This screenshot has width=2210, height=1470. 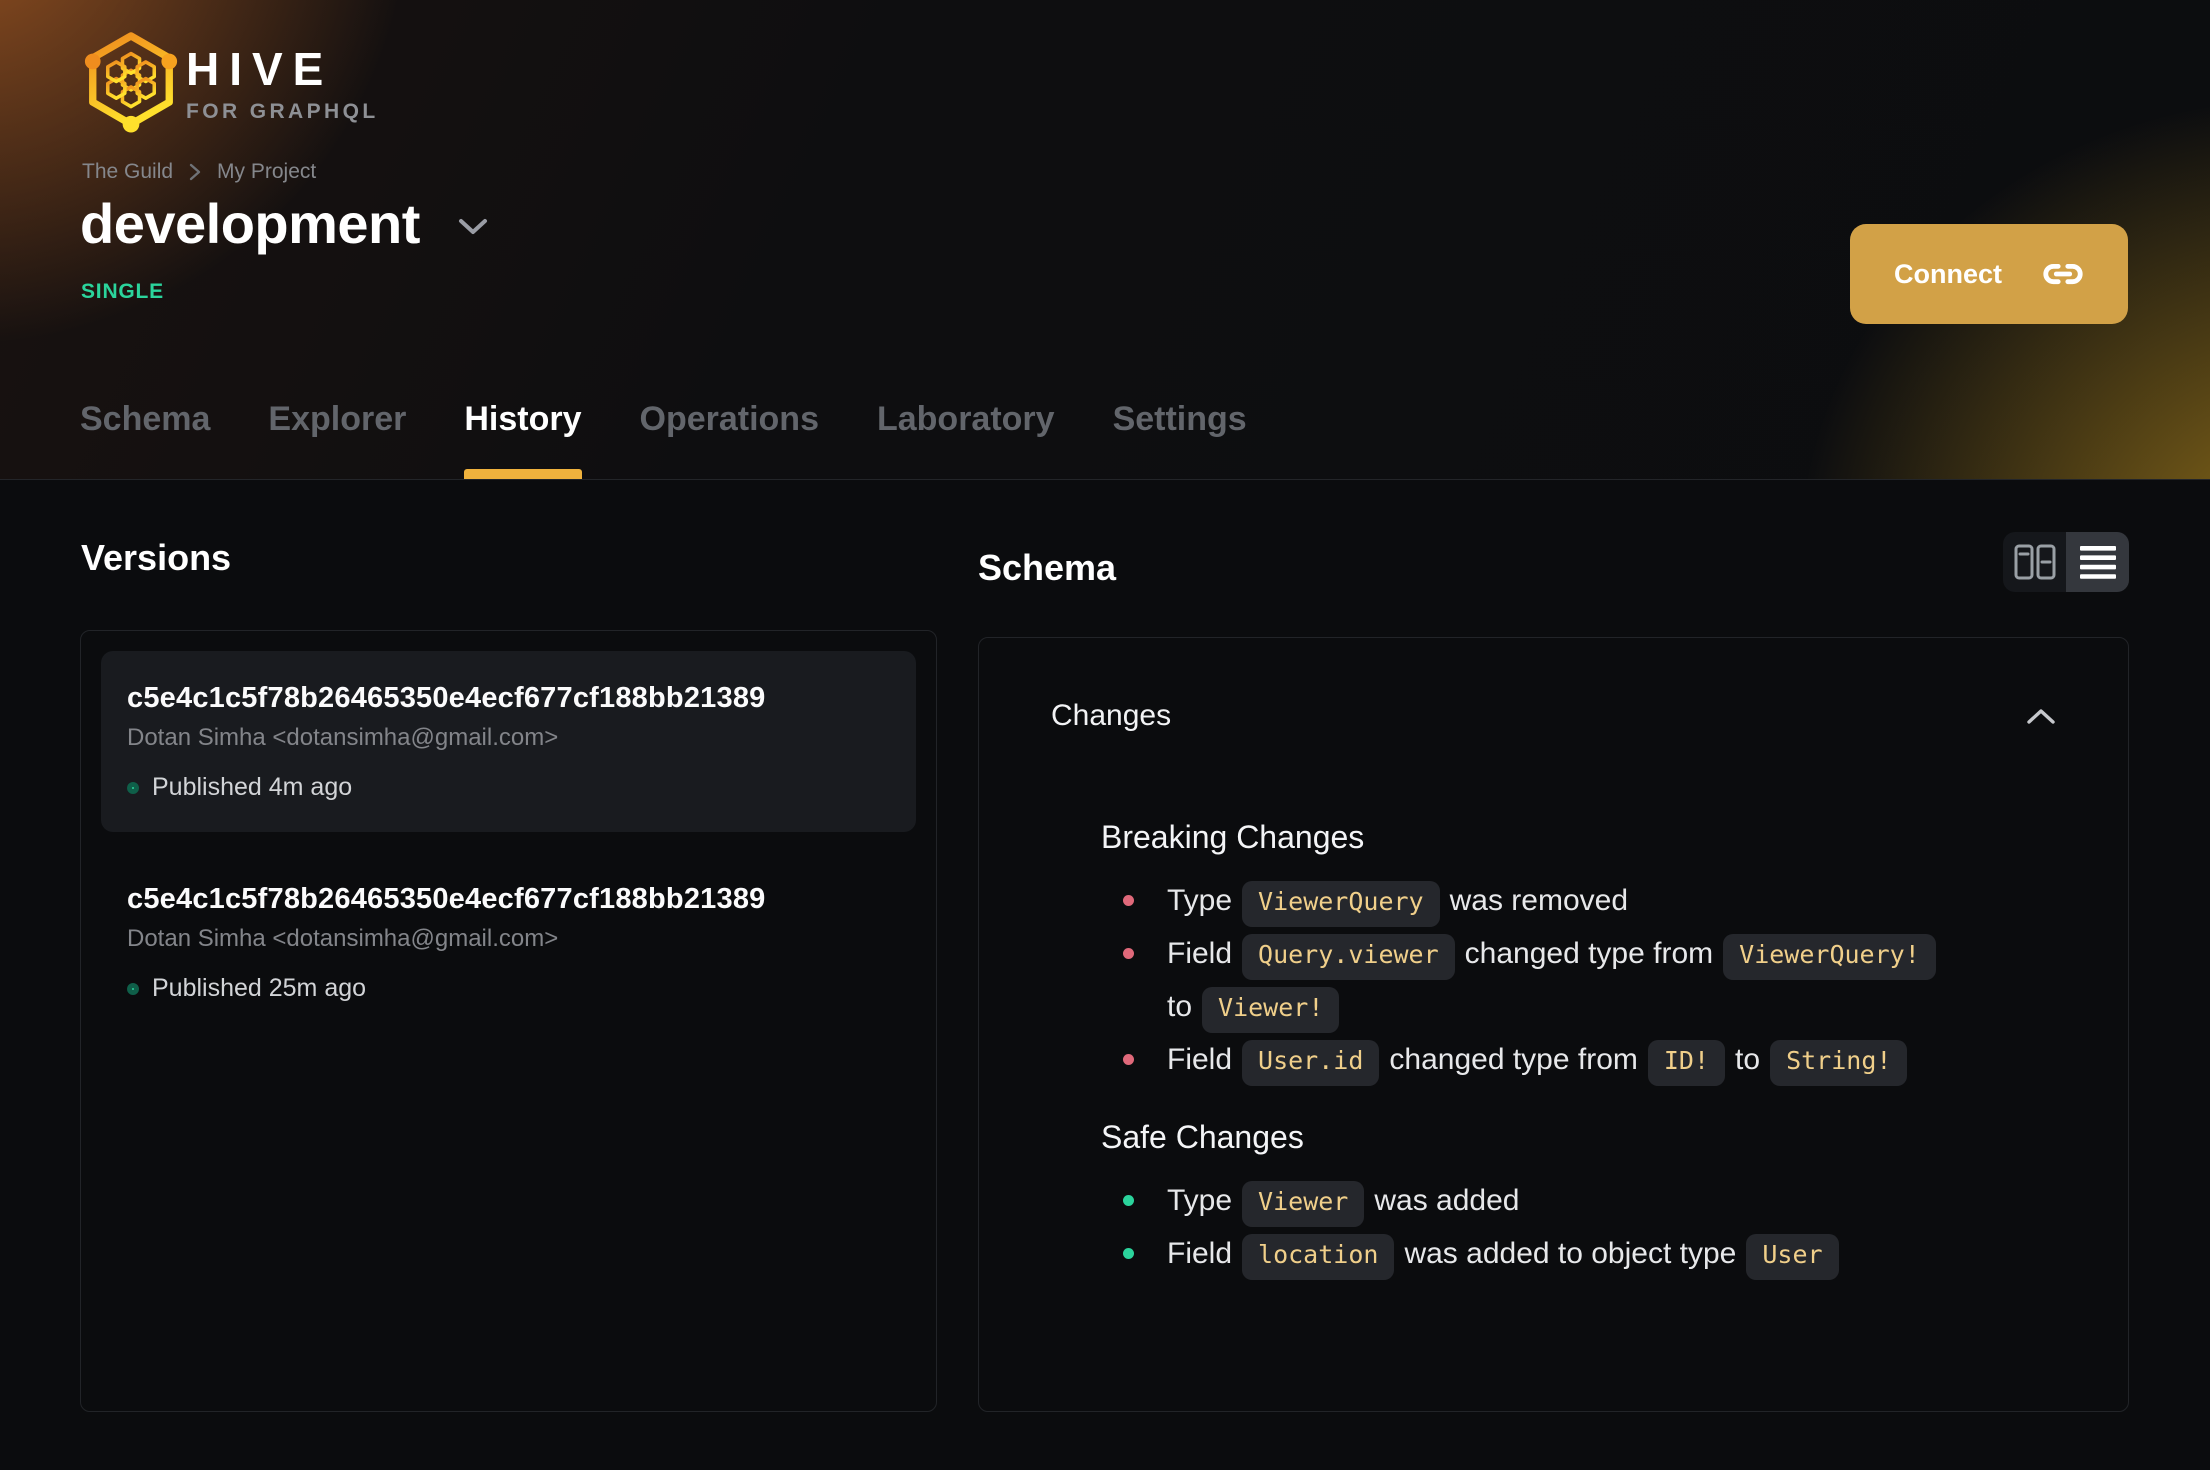 What do you see at coordinates (1202, 1137) in the screenshot?
I see `safe-changes-title: Safe Changes` at bounding box center [1202, 1137].